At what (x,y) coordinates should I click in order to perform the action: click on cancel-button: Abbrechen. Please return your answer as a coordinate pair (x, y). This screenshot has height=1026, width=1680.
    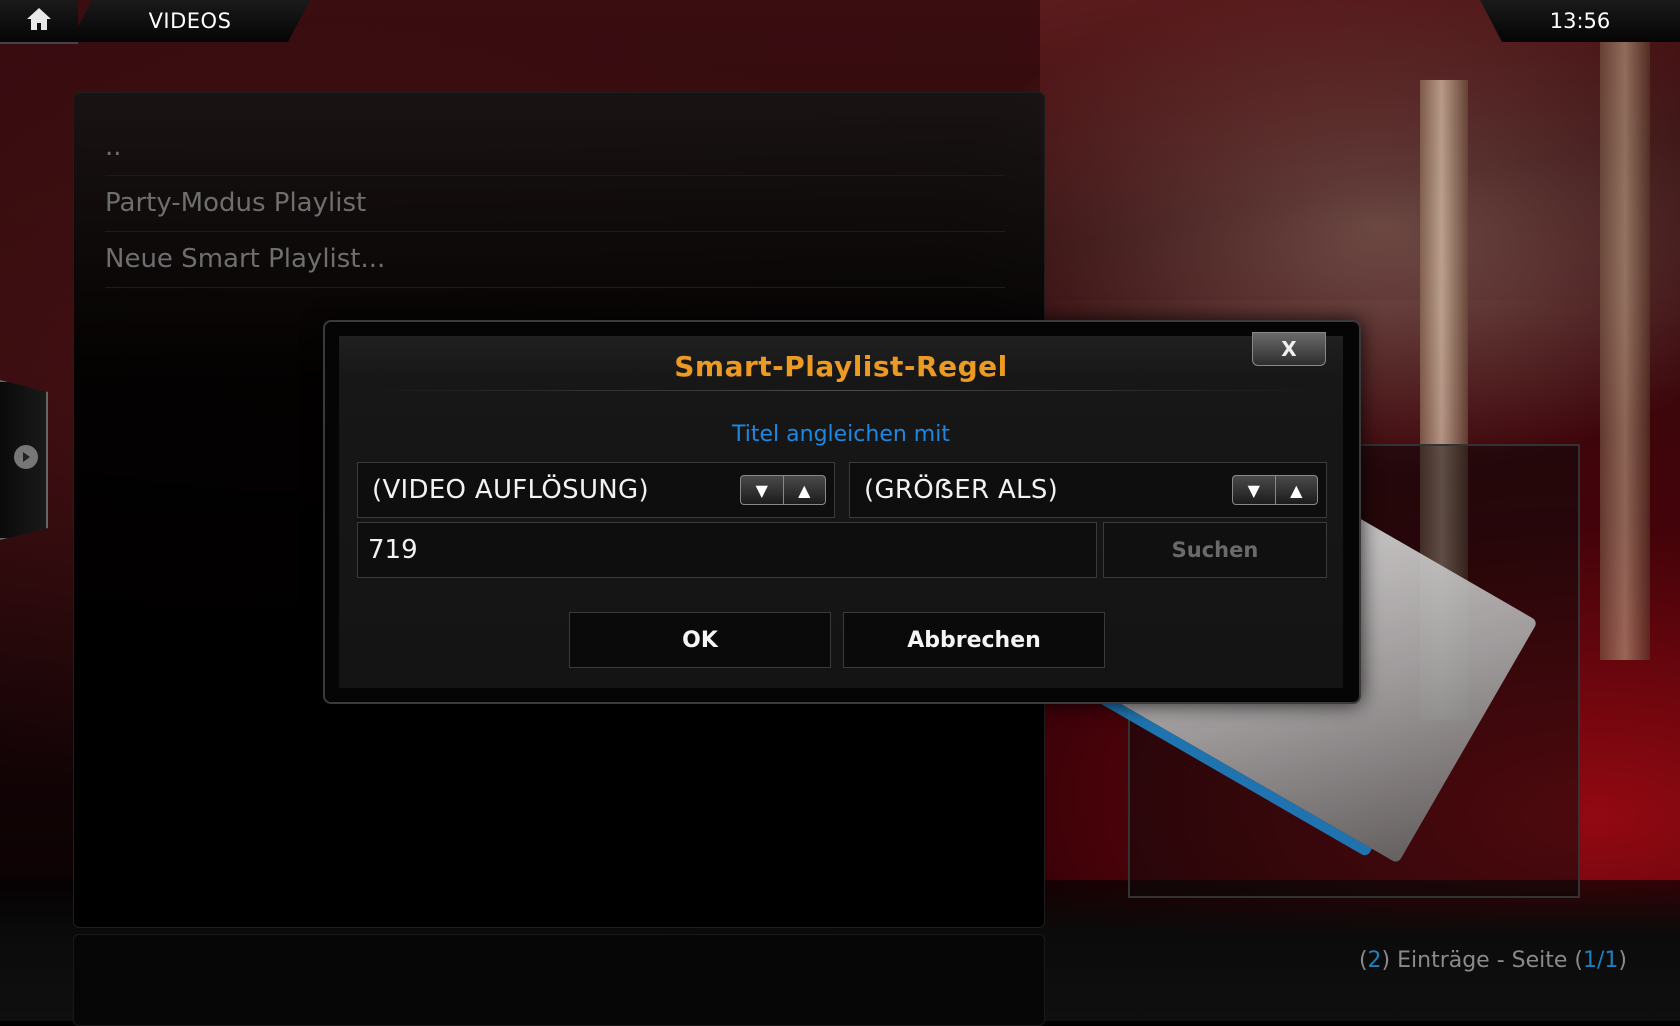
    Looking at the image, I should click on (974, 640).